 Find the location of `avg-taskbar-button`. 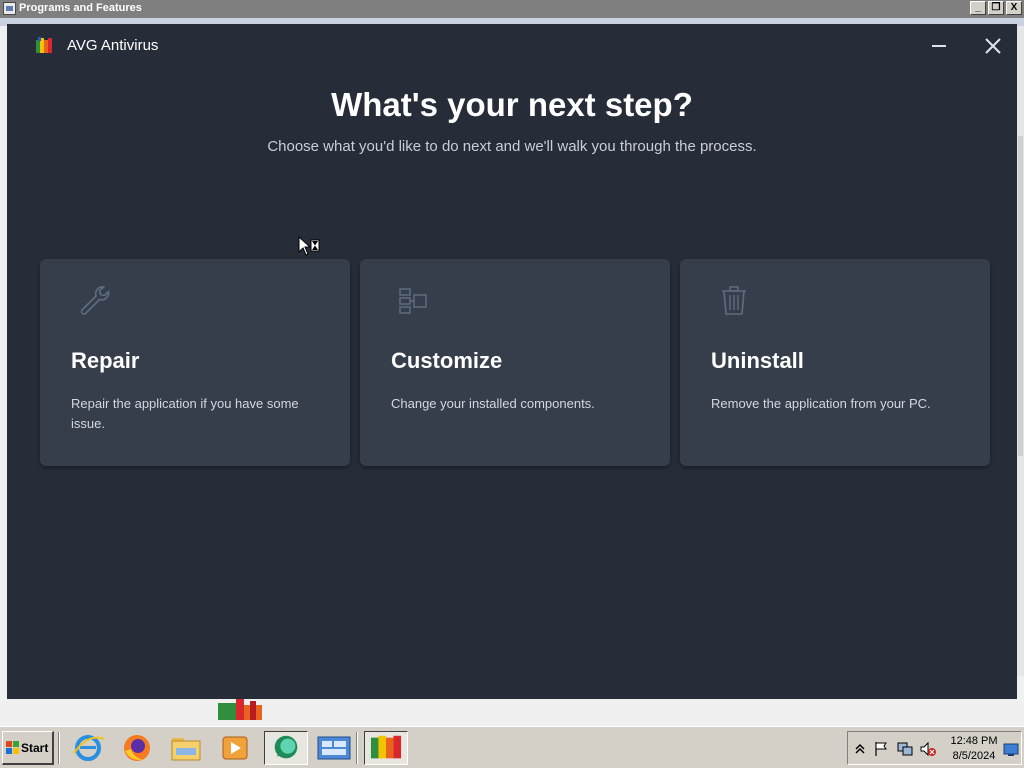

avg-taskbar-button is located at coordinates (386, 748).